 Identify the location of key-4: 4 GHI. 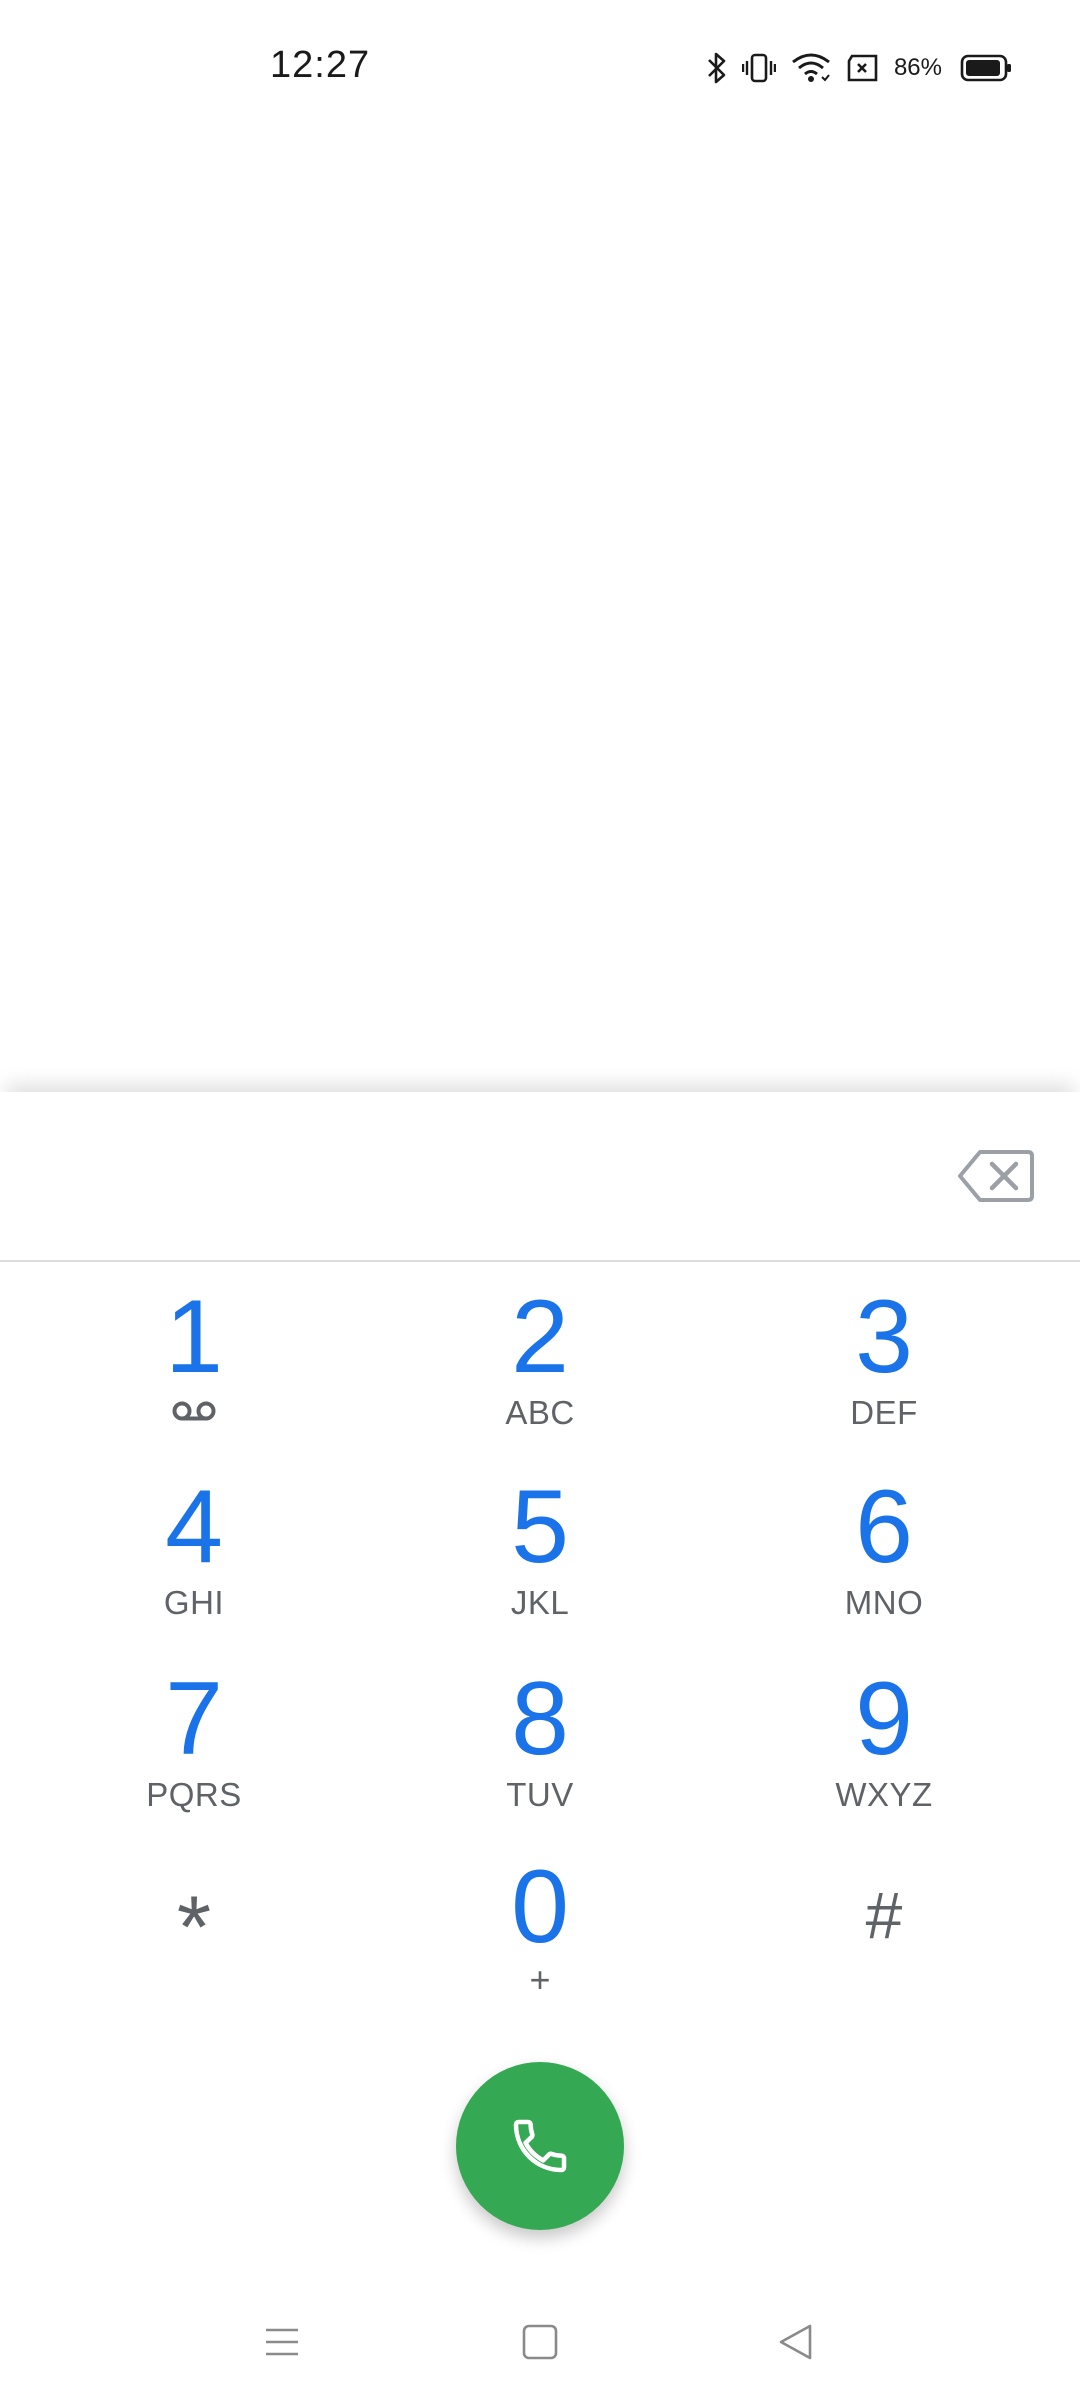
(194, 1562).